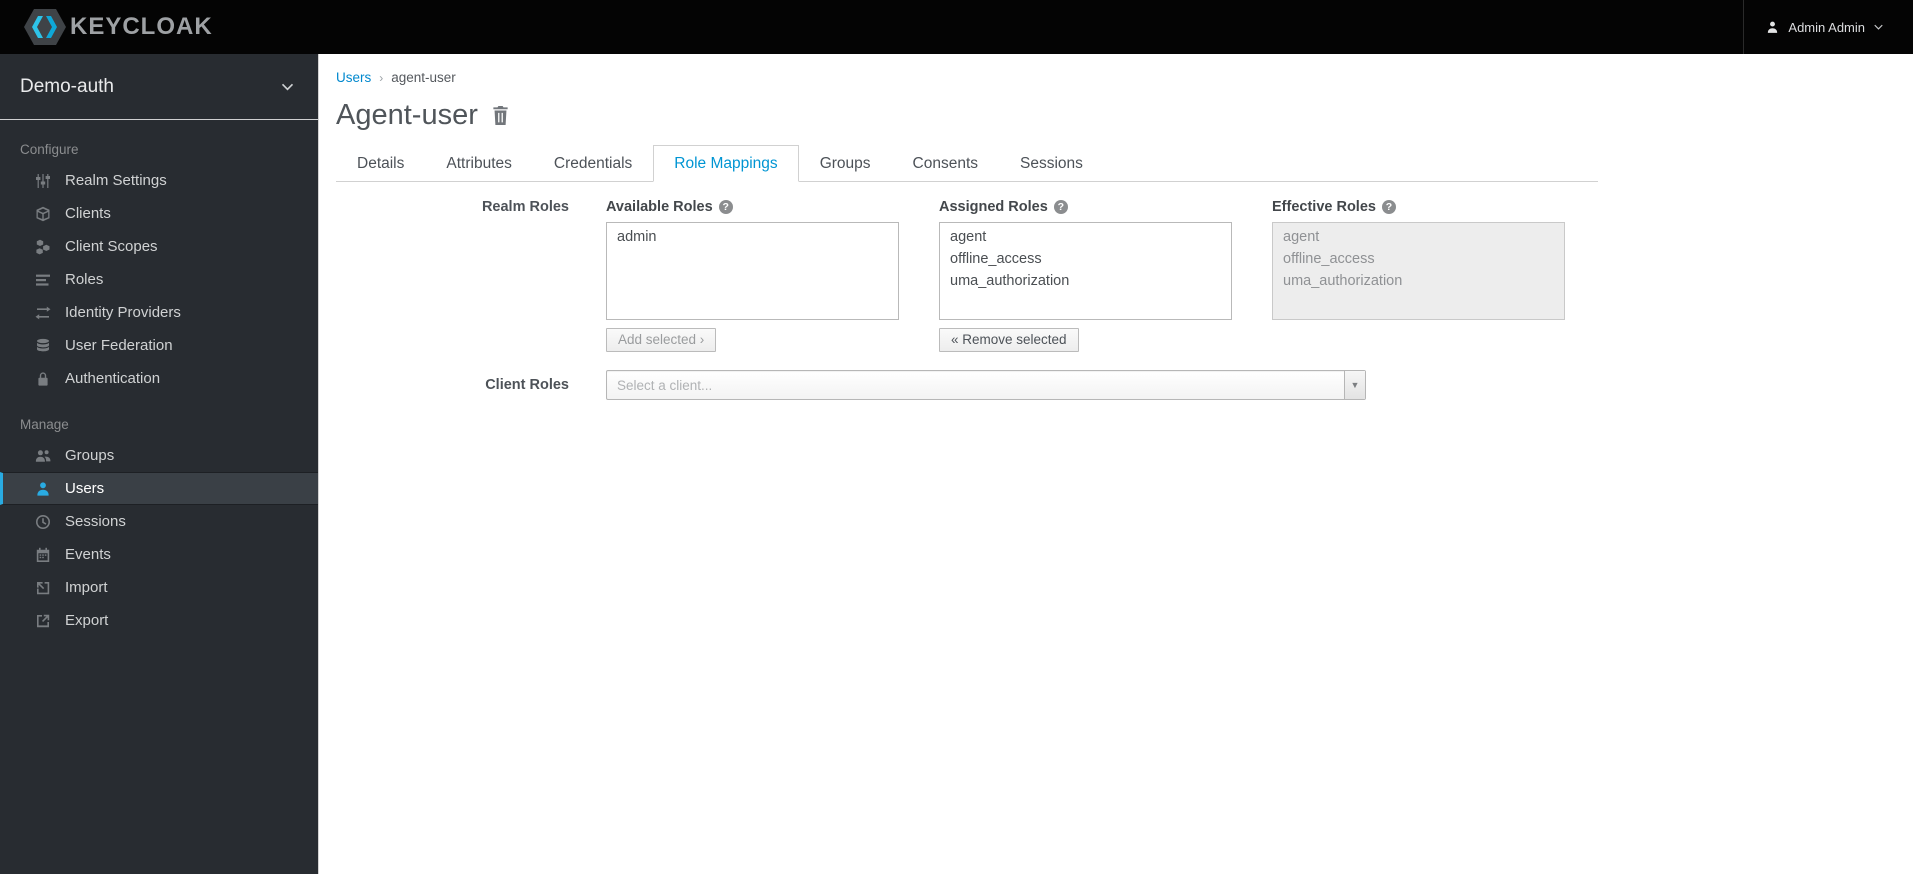  What do you see at coordinates (593, 163) in the screenshot?
I see `tab-credentials: Credentials` at bounding box center [593, 163].